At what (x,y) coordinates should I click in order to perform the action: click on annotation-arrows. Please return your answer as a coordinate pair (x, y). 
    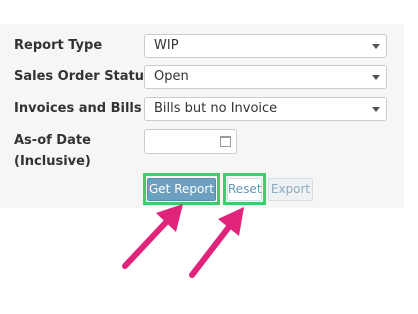
    Looking at the image, I should click on (183, 241).